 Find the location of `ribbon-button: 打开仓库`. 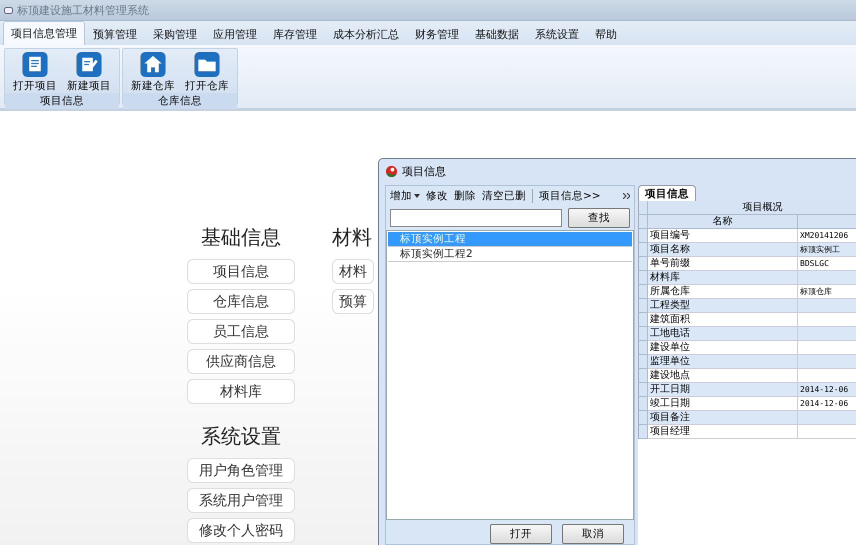

ribbon-button: 打开仓库 is located at coordinates (207, 72).